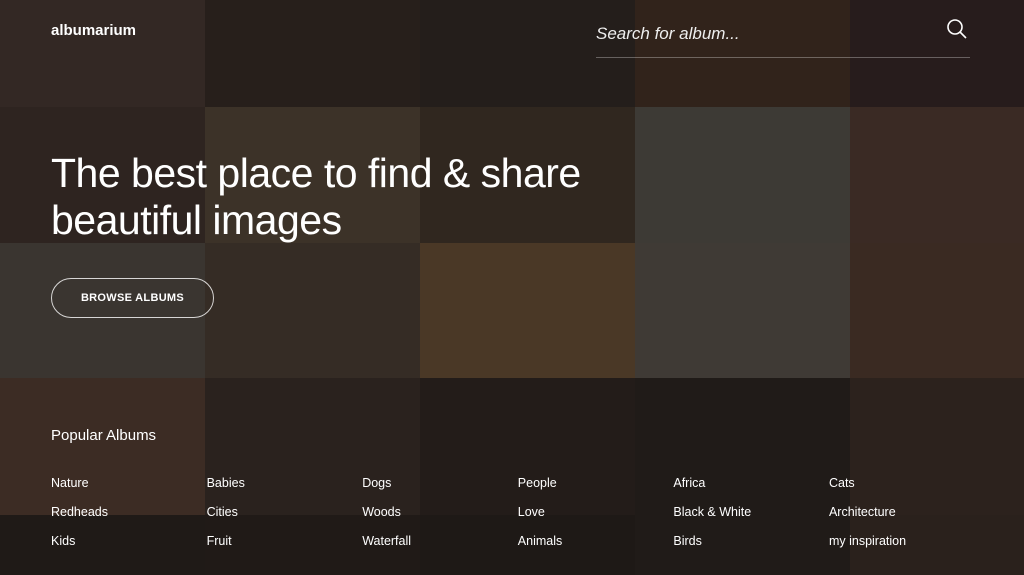 The image size is (1024, 575). Describe the element at coordinates (751, 512) in the screenshot. I see `album-link: Black & White` at that location.